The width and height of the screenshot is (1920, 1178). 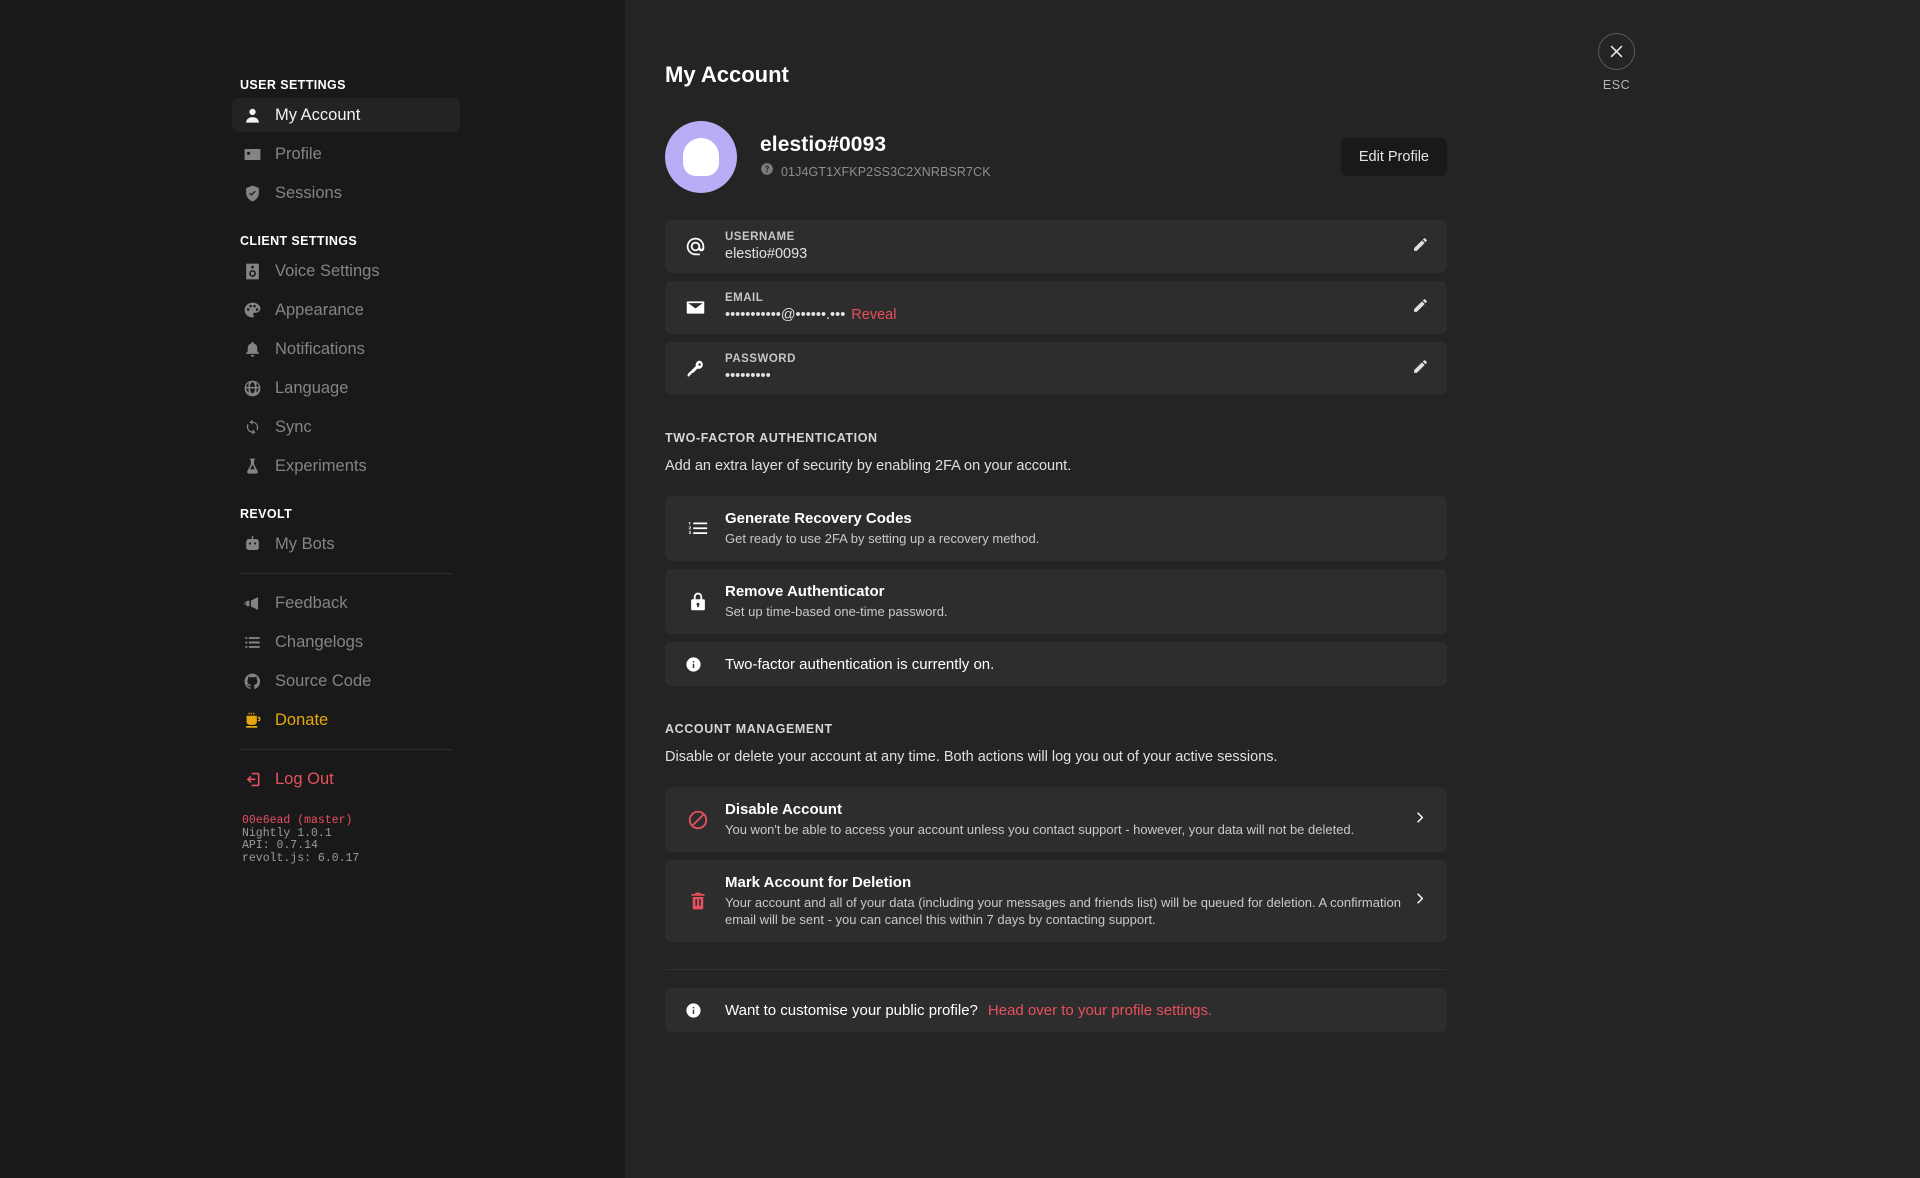 I want to click on mail-icon, so click(x=698, y=307).